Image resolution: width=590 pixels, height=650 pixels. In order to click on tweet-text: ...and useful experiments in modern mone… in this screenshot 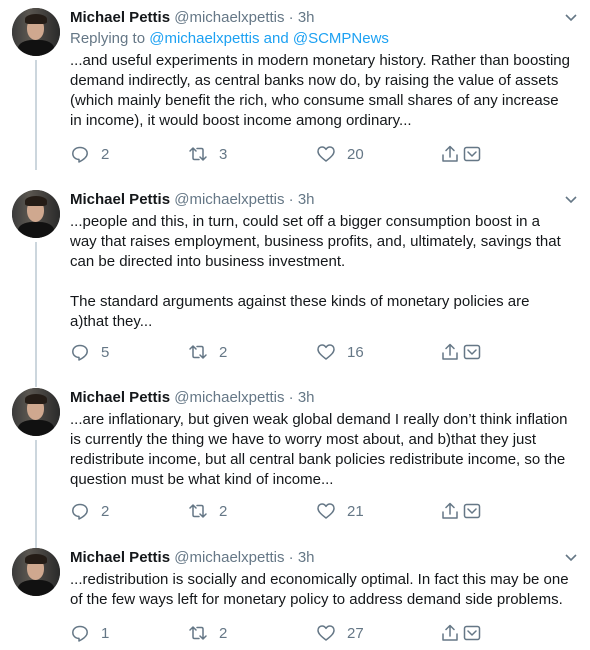, I will do `click(320, 91)`.